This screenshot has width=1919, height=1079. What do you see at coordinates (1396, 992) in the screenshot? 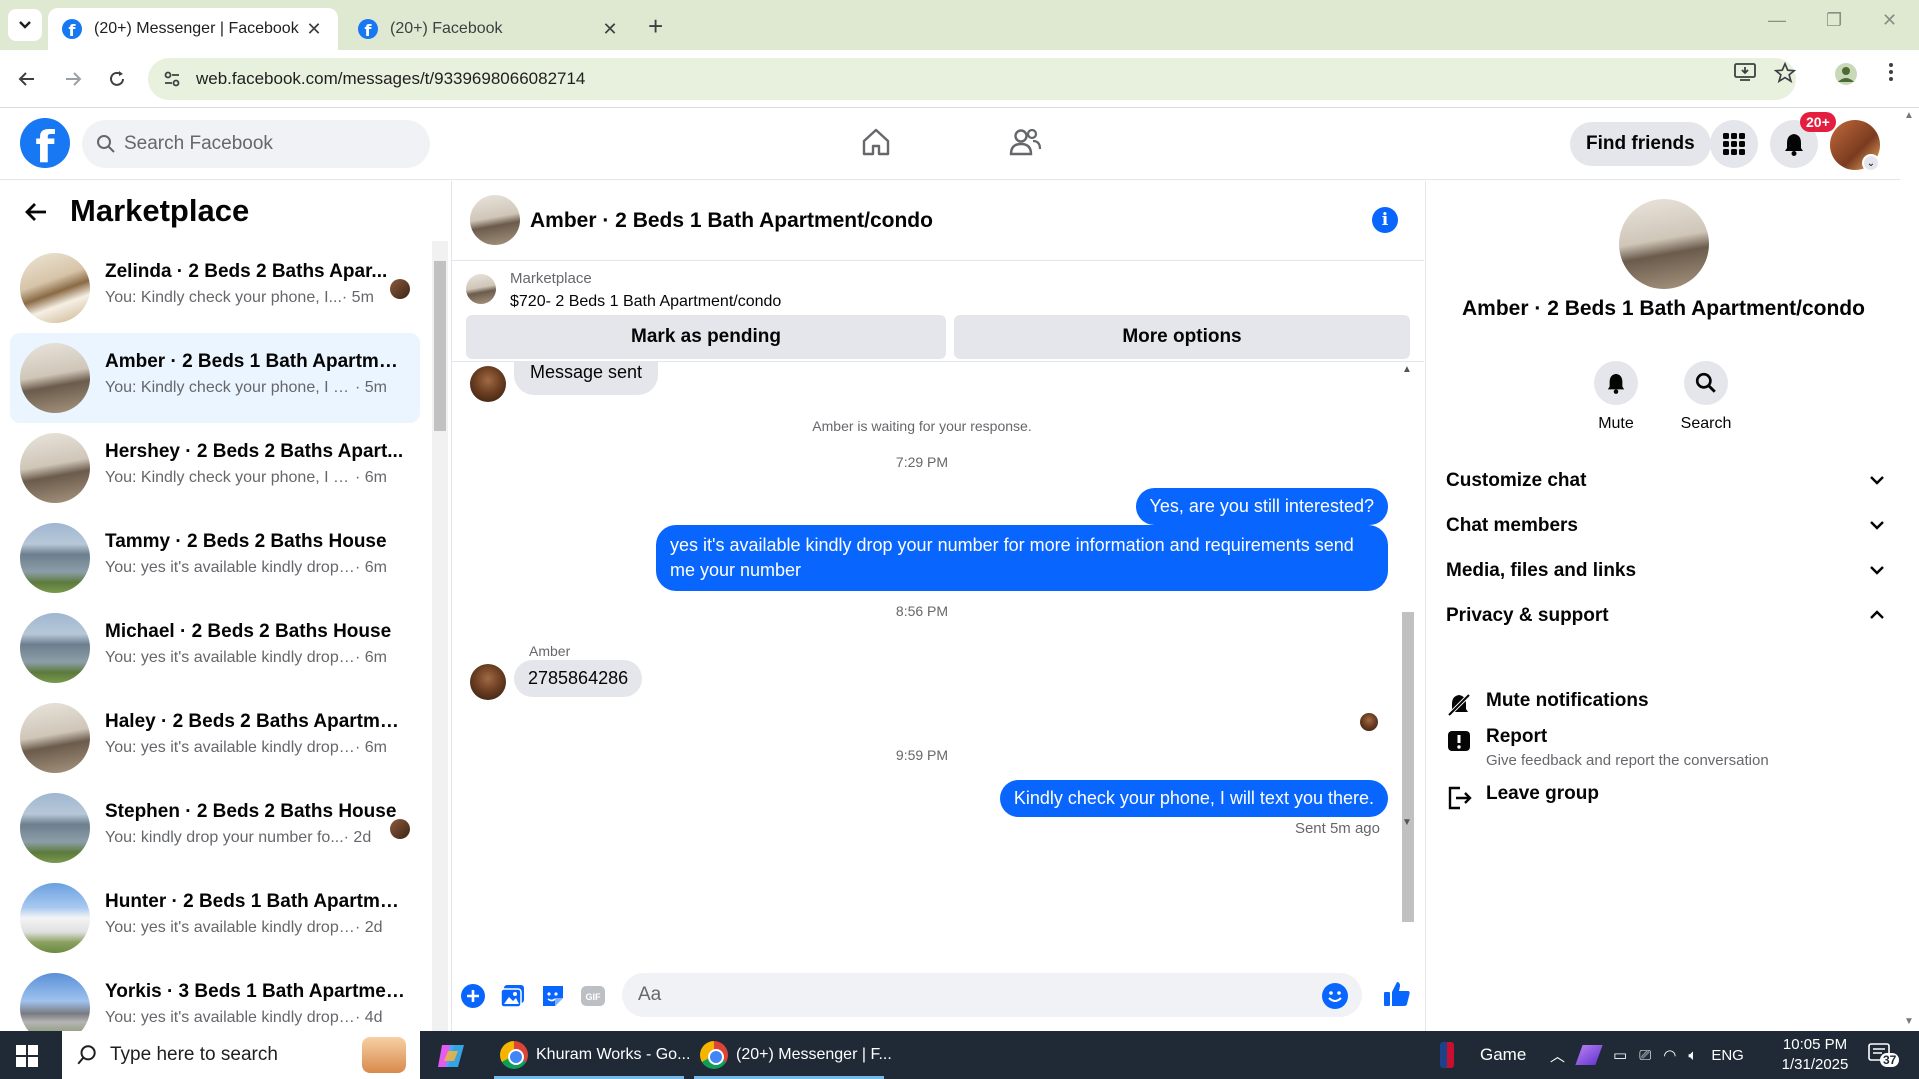
I see `thumbs-up-icon` at bounding box center [1396, 992].